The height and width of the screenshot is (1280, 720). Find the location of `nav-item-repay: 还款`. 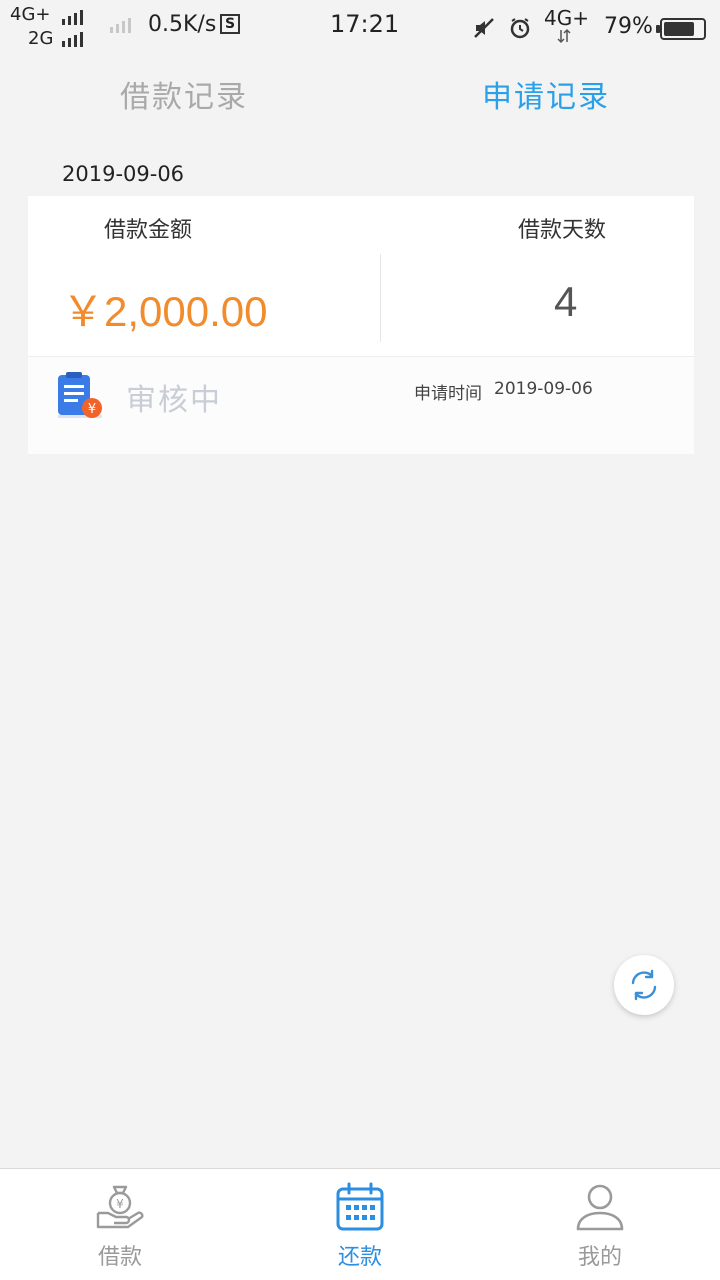

nav-item-repay: 还款 is located at coordinates (360, 1224).